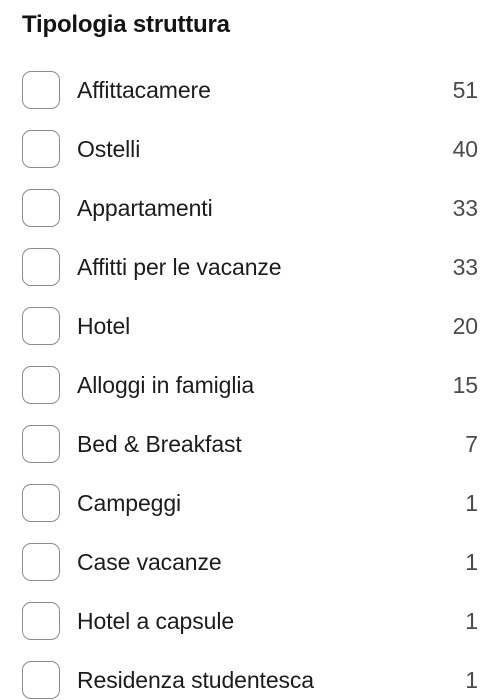 Image resolution: width=500 pixels, height=700 pixels. What do you see at coordinates (250, 89) in the screenshot?
I see `facet-row: Affittacamere 51` at bounding box center [250, 89].